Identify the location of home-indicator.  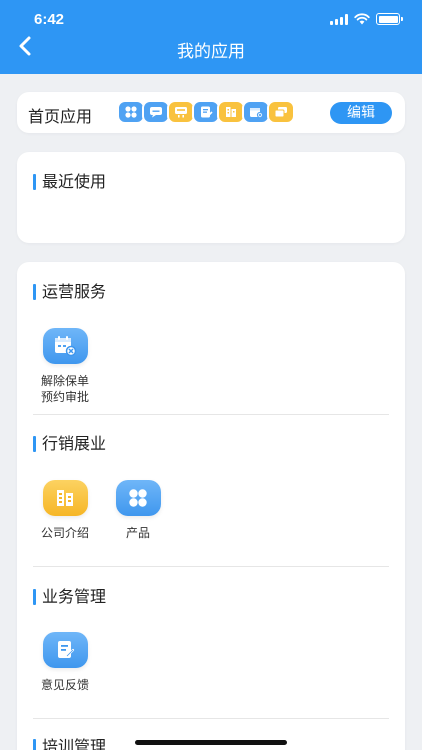
(211, 742).